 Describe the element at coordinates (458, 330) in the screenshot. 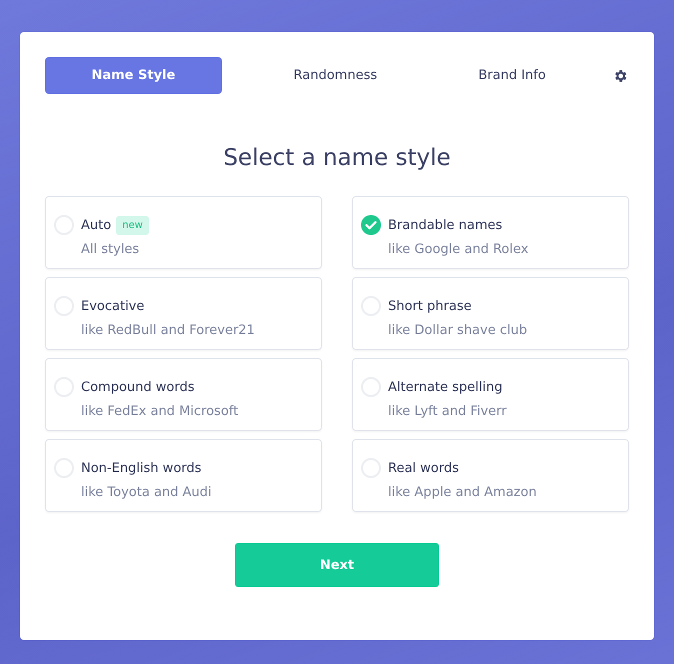

I see `option-description: like Dollar shave club` at that location.